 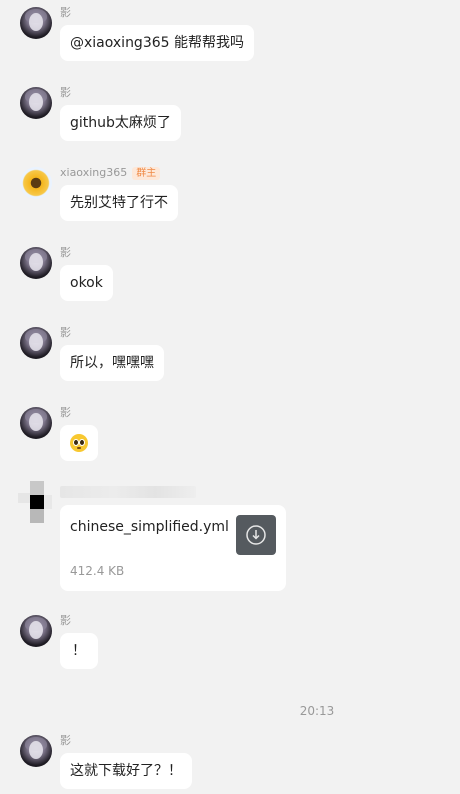 I want to click on message-bubble: 这就下载好了？！, so click(x=126, y=771).